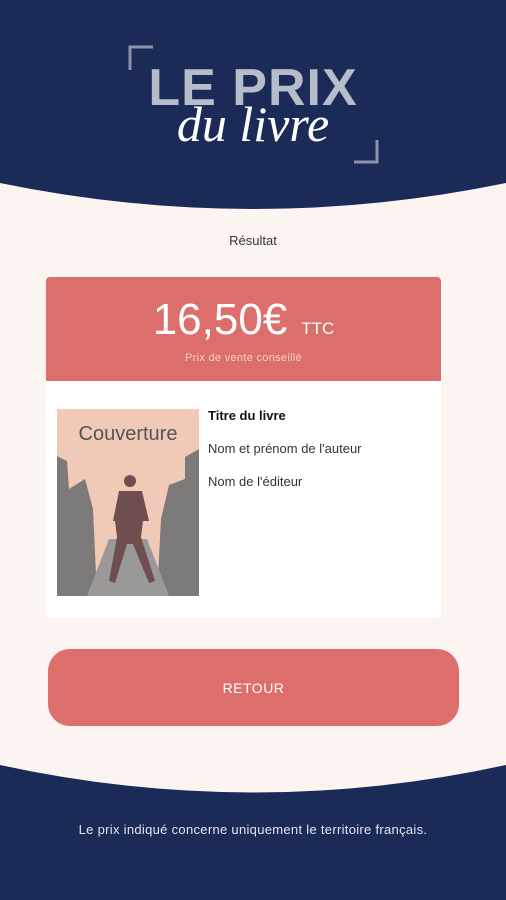 The image size is (506, 900). What do you see at coordinates (247, 415) in the screenshot?
I see `book-title: Titre du livre` at bounding box center [247, 415].